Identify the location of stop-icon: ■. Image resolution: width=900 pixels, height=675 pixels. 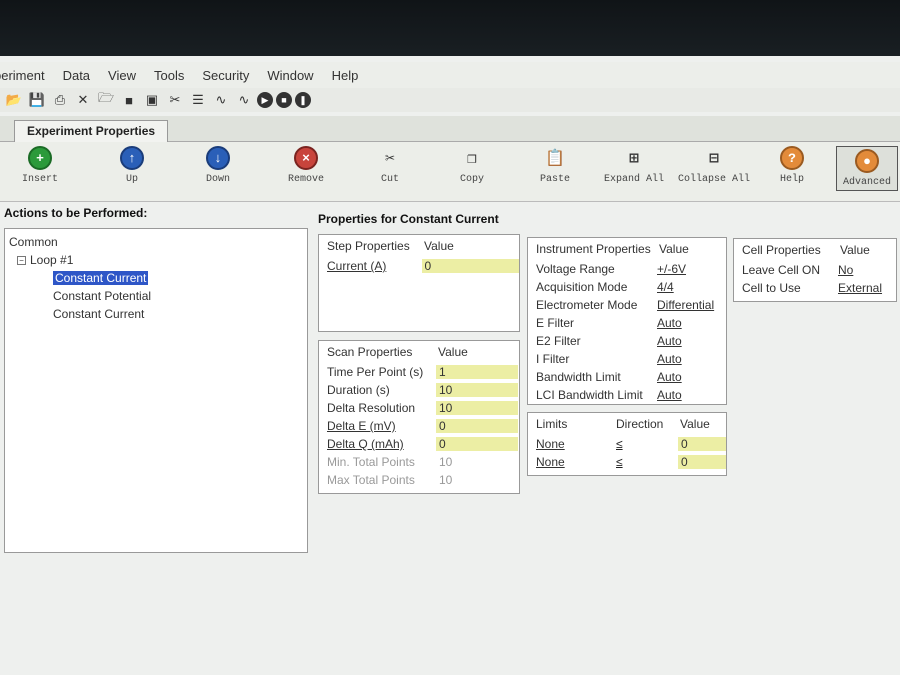
(284, 100).